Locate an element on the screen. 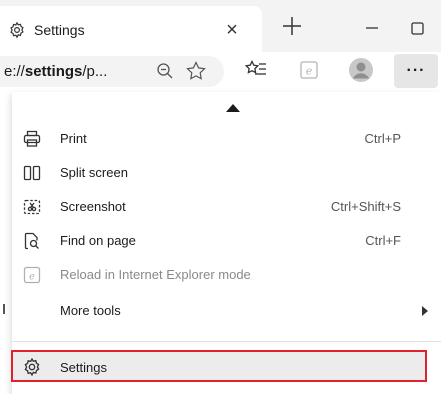  menu-item-split-screen: Split screen is located at coordinates (226, 173).